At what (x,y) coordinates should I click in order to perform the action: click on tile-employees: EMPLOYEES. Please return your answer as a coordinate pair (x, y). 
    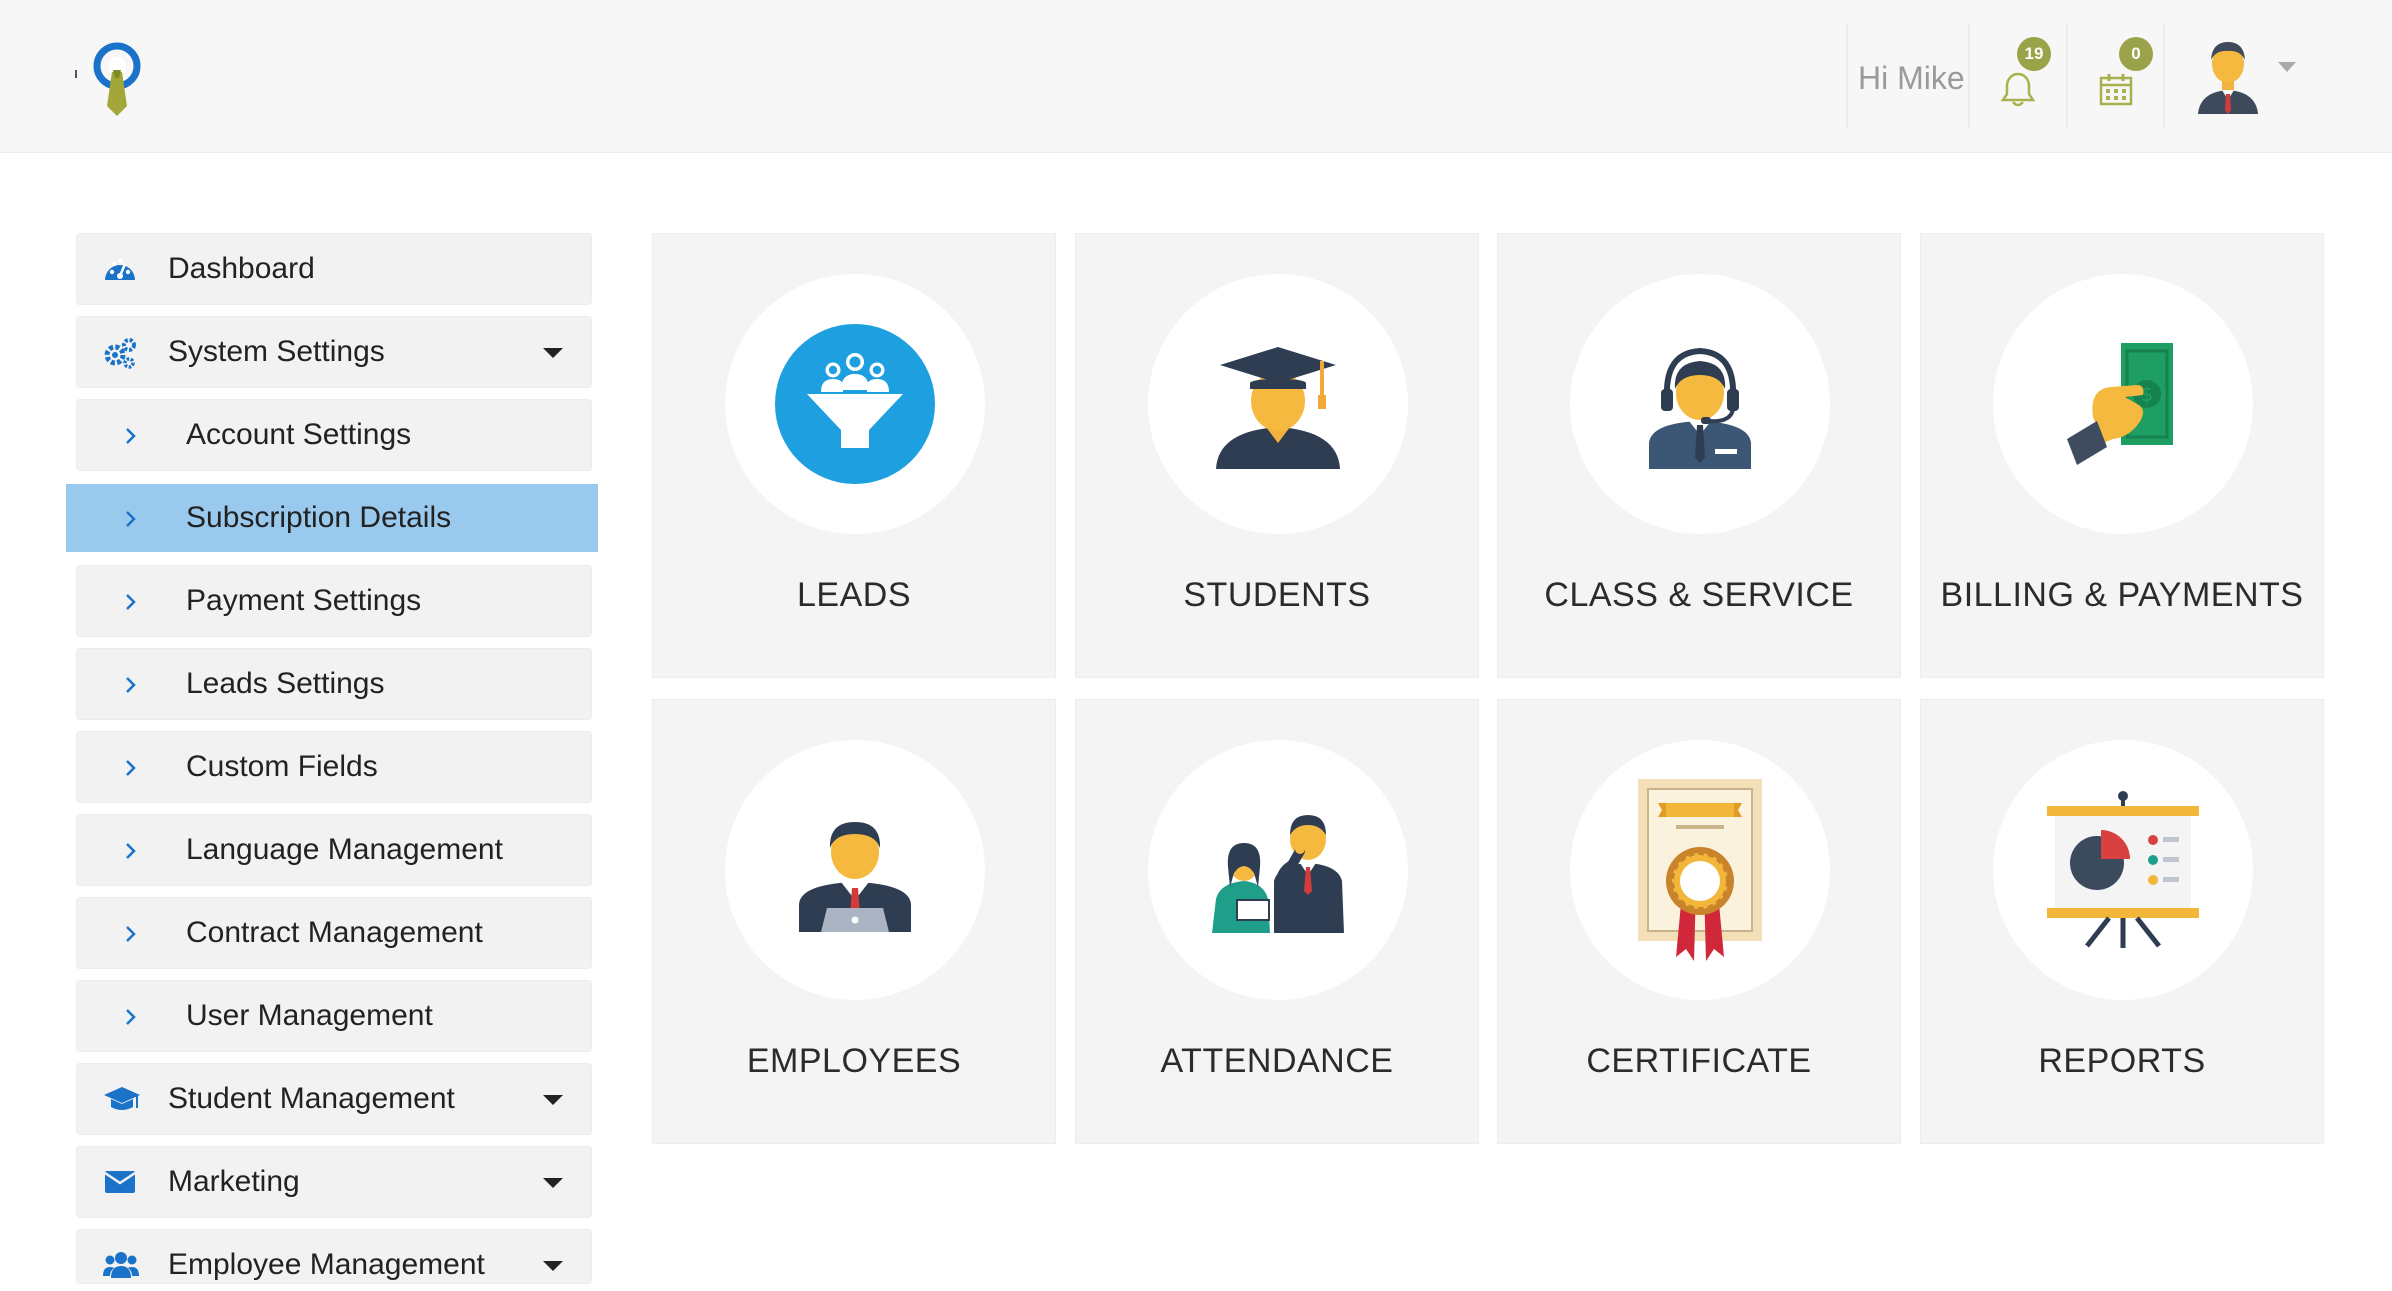
    Looking at the image, I should click on (854, 921).